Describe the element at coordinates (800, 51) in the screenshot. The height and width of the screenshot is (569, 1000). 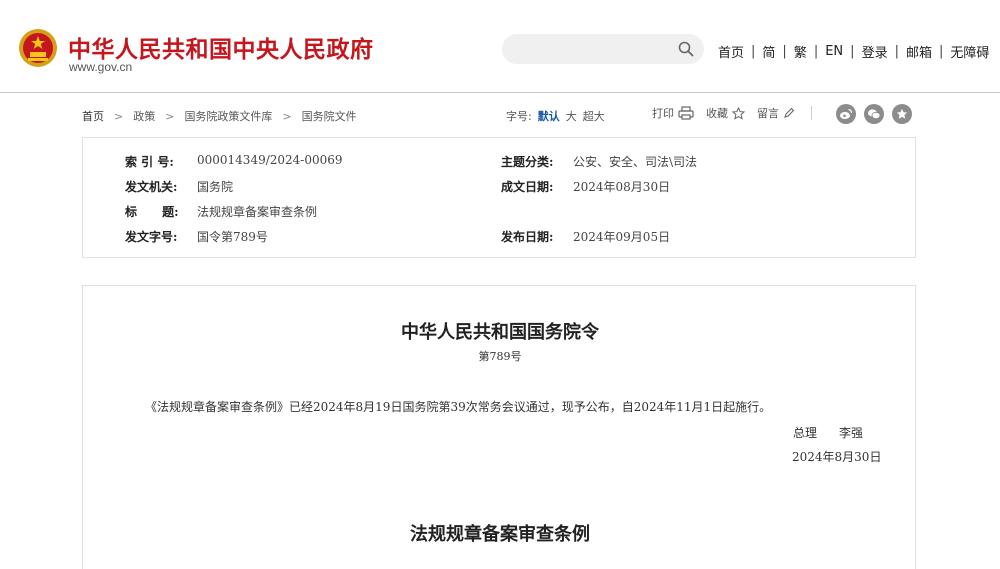
I see `nav-traditional: 繁` at that location.